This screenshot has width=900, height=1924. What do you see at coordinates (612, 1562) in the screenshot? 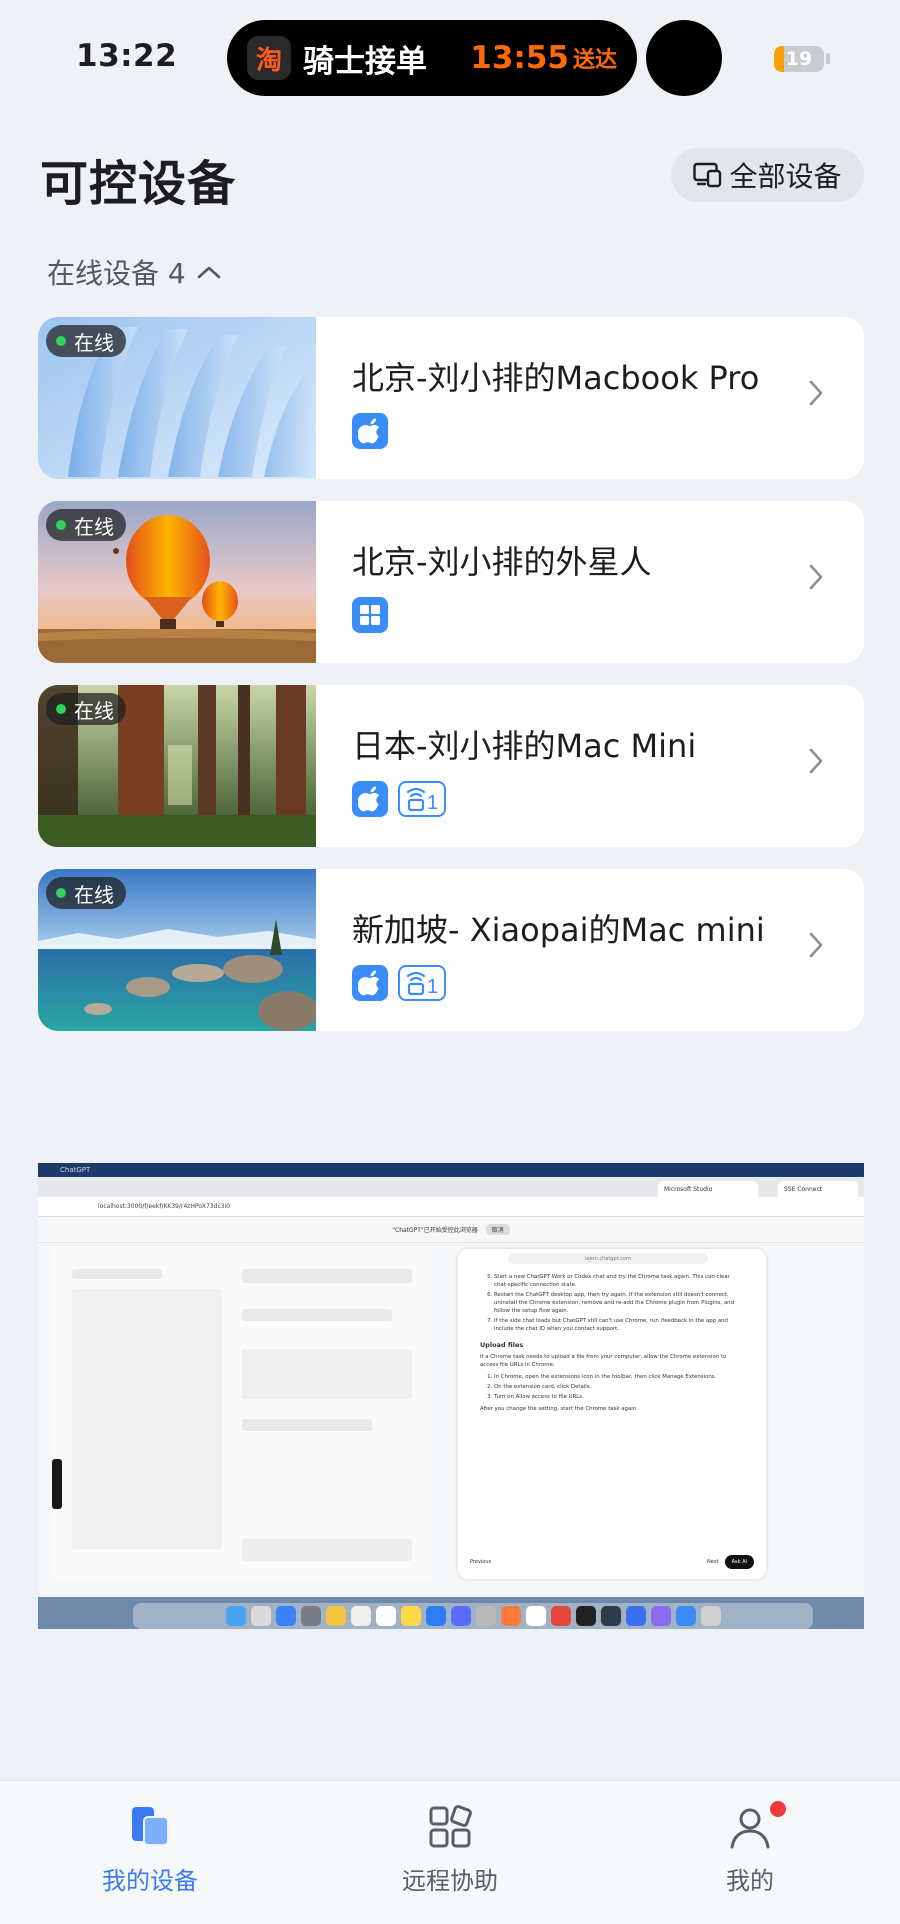
I see `doc-footer: Previous Next Ask AI` at bounding box center [612, 1562].